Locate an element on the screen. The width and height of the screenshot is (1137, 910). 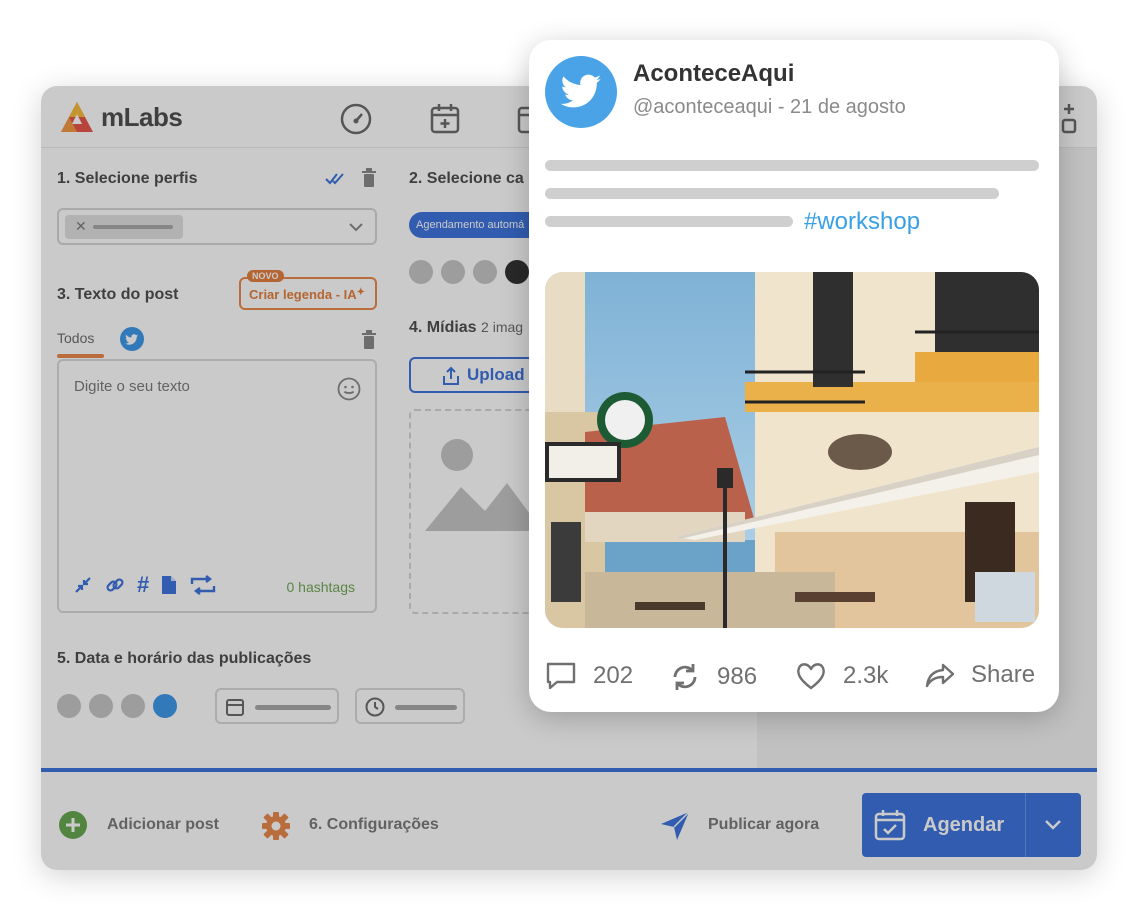
share-icon is located at coordinates (940, 675).